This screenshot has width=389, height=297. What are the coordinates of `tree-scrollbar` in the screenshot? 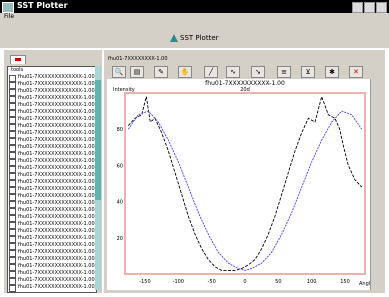 It's located at (98, 178).